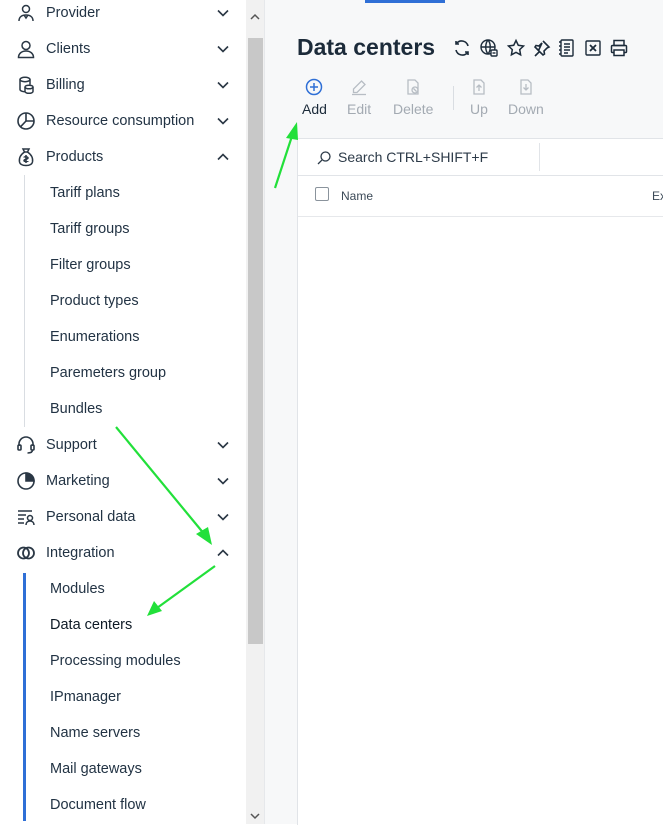  I want to click on sidebar-item-provider: Provider, so click(123, 15).